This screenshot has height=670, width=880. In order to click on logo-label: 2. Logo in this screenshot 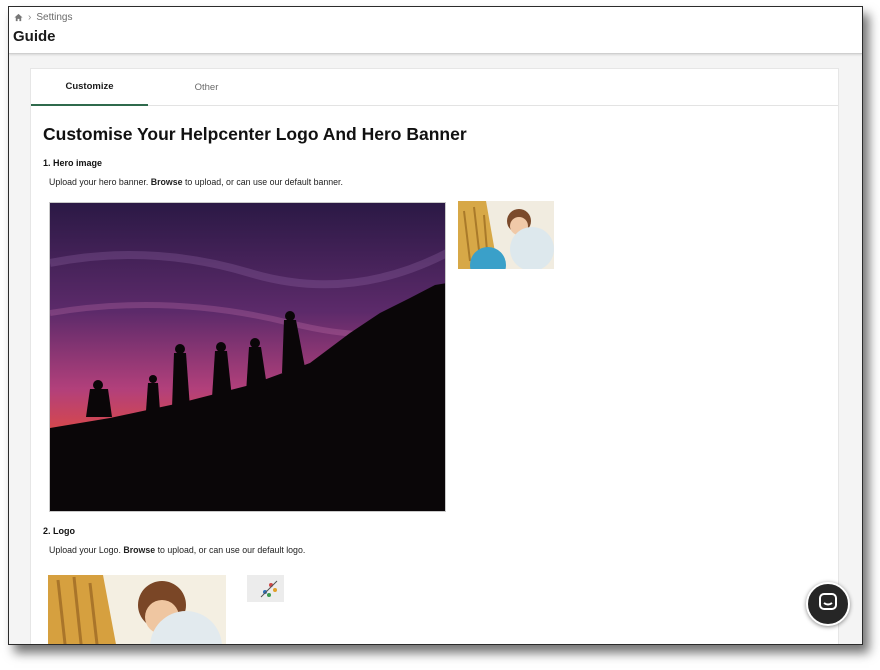, I will do `click(59, 531)`.